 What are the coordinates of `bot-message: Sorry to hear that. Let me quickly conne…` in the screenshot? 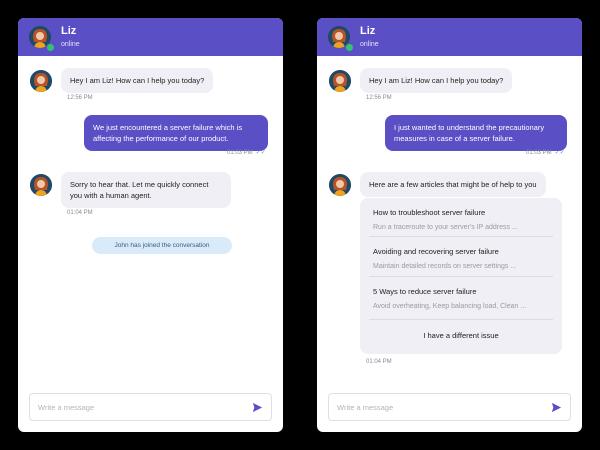 It's located at (146, 190).